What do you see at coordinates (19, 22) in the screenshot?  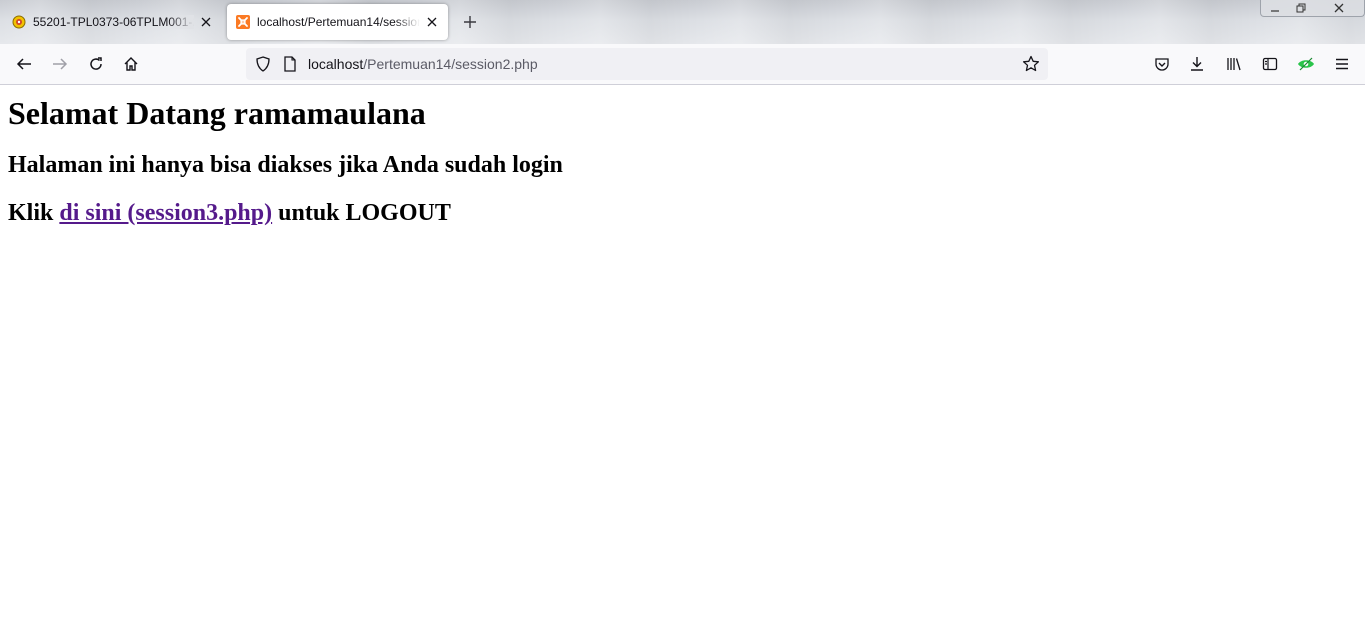 I see `moodle-favicon-icon` at bounding box center [19, 22].